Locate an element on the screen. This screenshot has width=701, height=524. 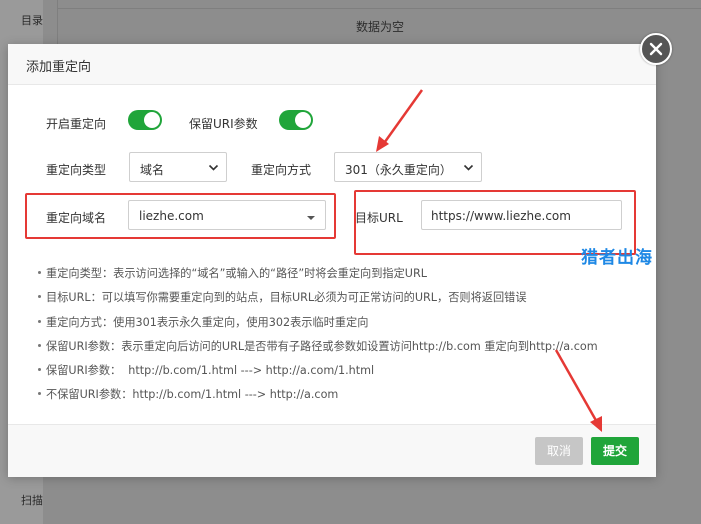
redirect-domain-label: 重定向域名 is located at coordinates (76, 218).